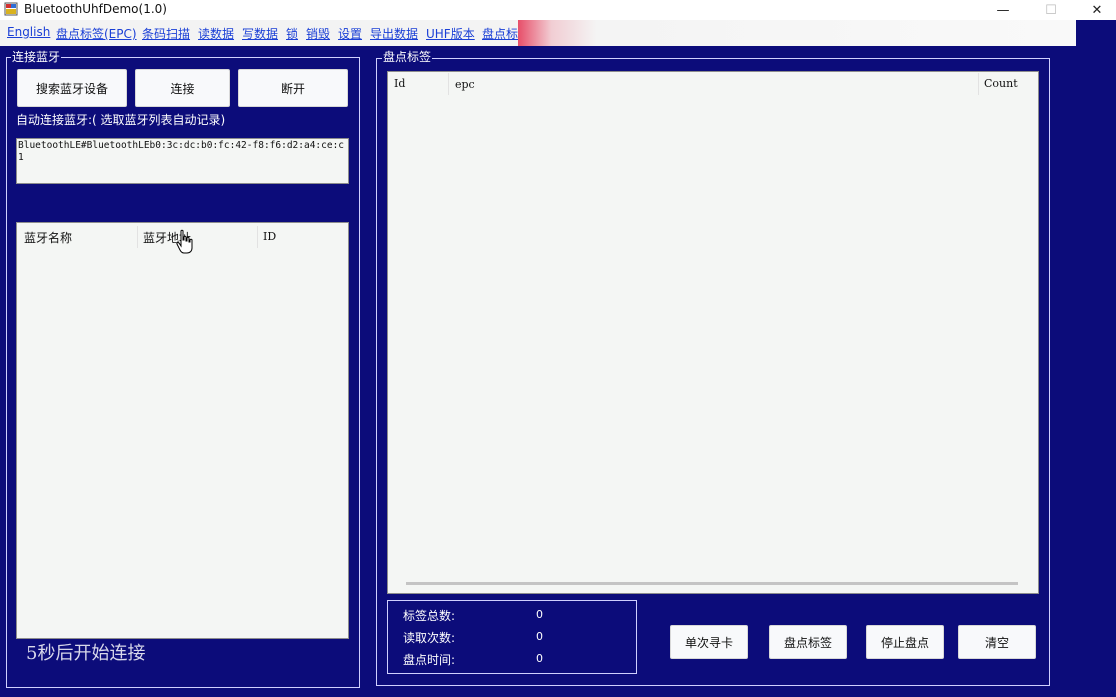  What do you see at coordinates (429, 660) in the screenshot?
I see `inventory-time-label: 盘点时间:` at bounding box center [429, 660].